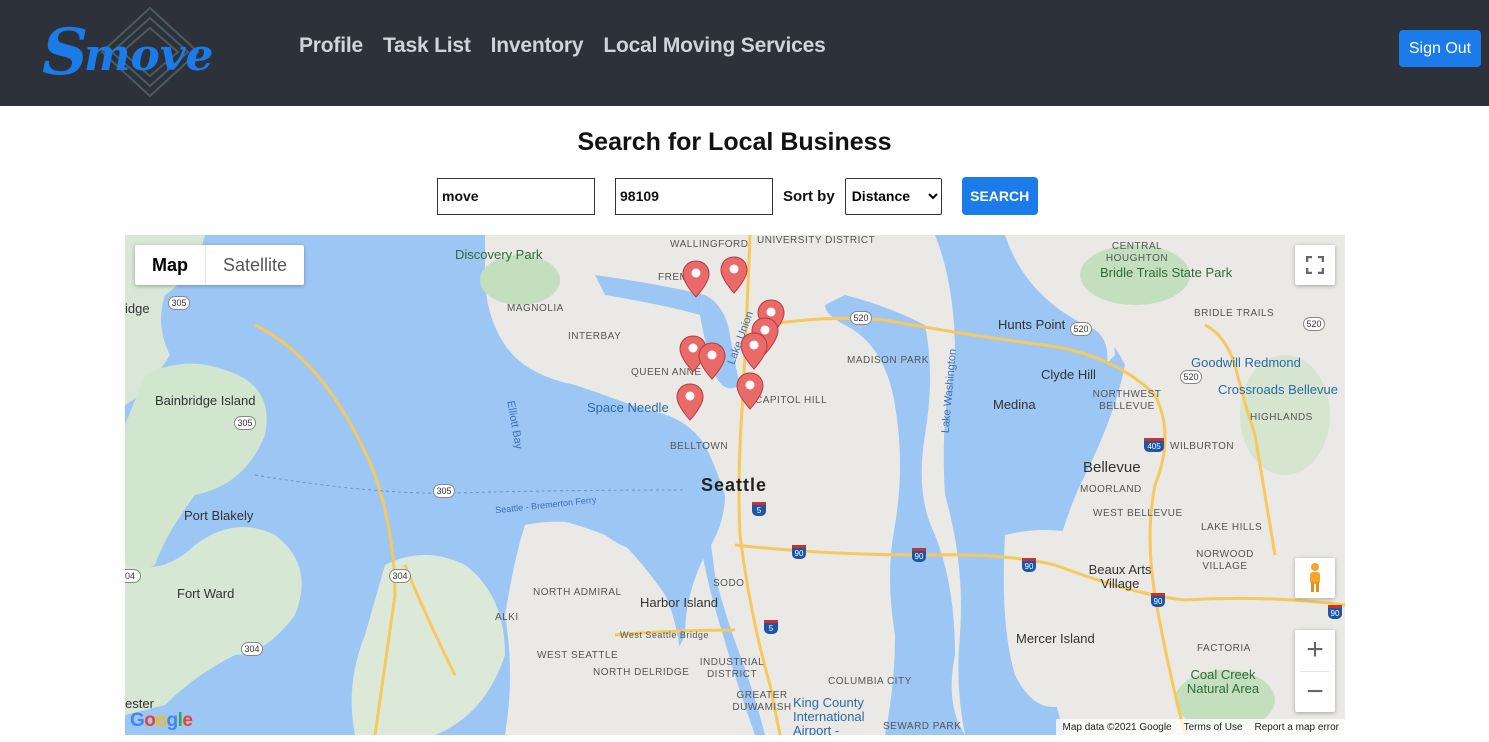  I want to click on label-clyde-hill: Clyde Hill, so click(1068, 374).